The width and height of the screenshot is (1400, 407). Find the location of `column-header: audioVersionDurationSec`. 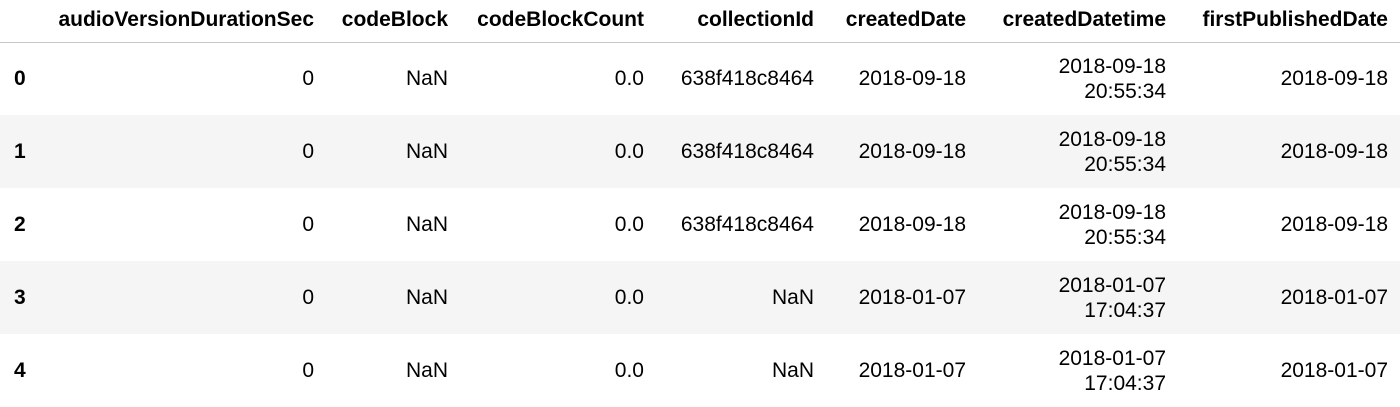

column-header: audioVersionDurationSec is located at coordinates (186, 19).